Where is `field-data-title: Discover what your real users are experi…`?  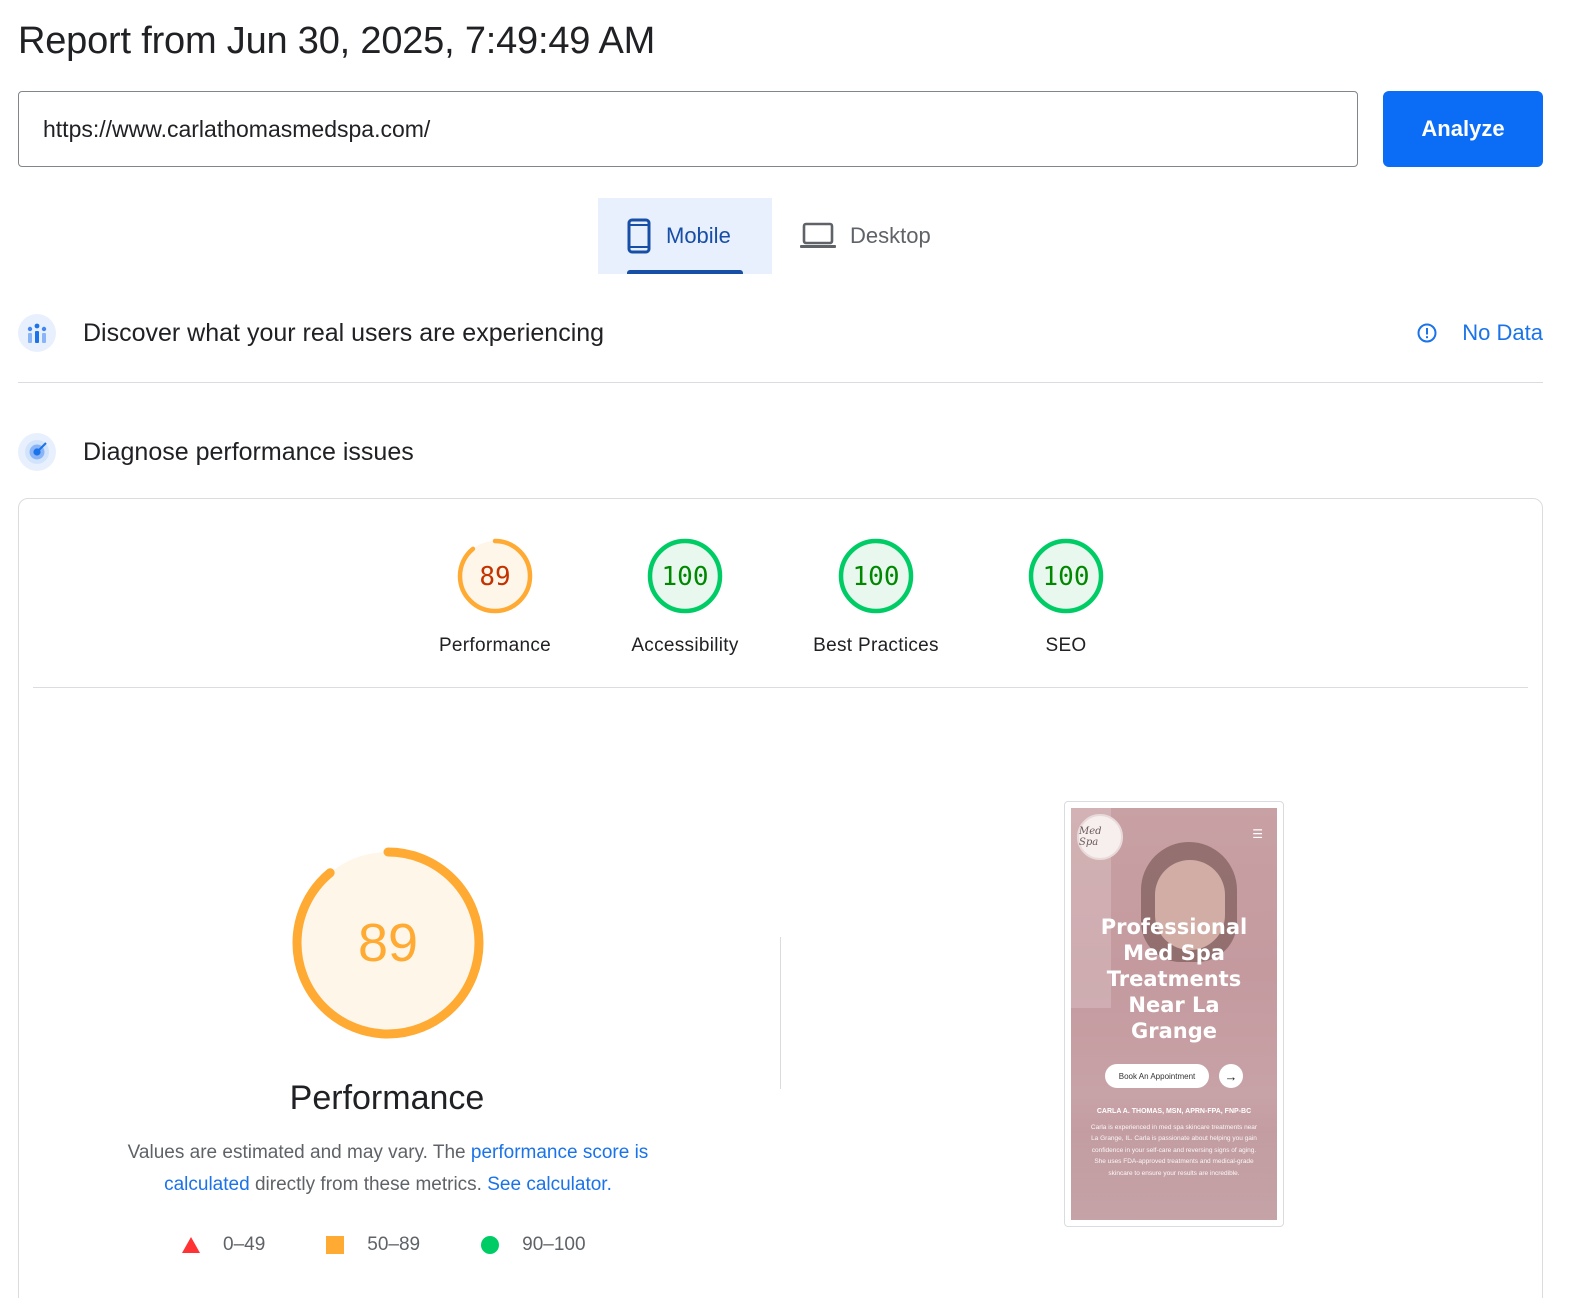 field-data-title: Discover what your real users are experi… is located at coordinates (344, 332).